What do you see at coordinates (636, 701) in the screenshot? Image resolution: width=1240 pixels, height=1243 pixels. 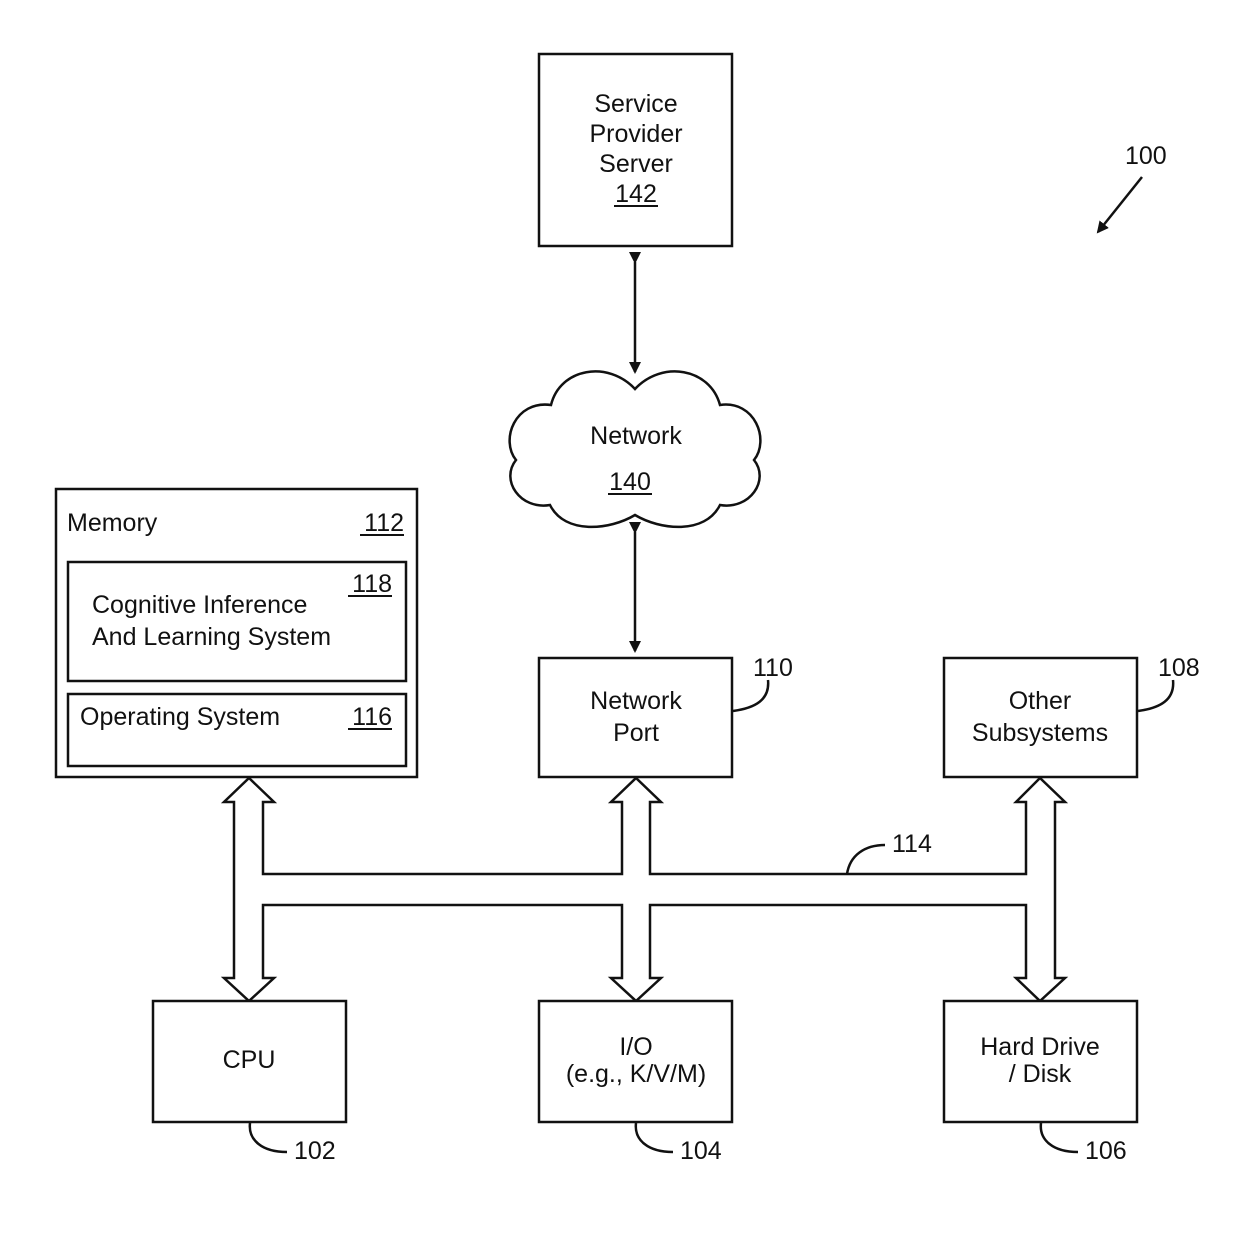 I see `network-port-label-line1: Network` at bounding box center [636, 701].